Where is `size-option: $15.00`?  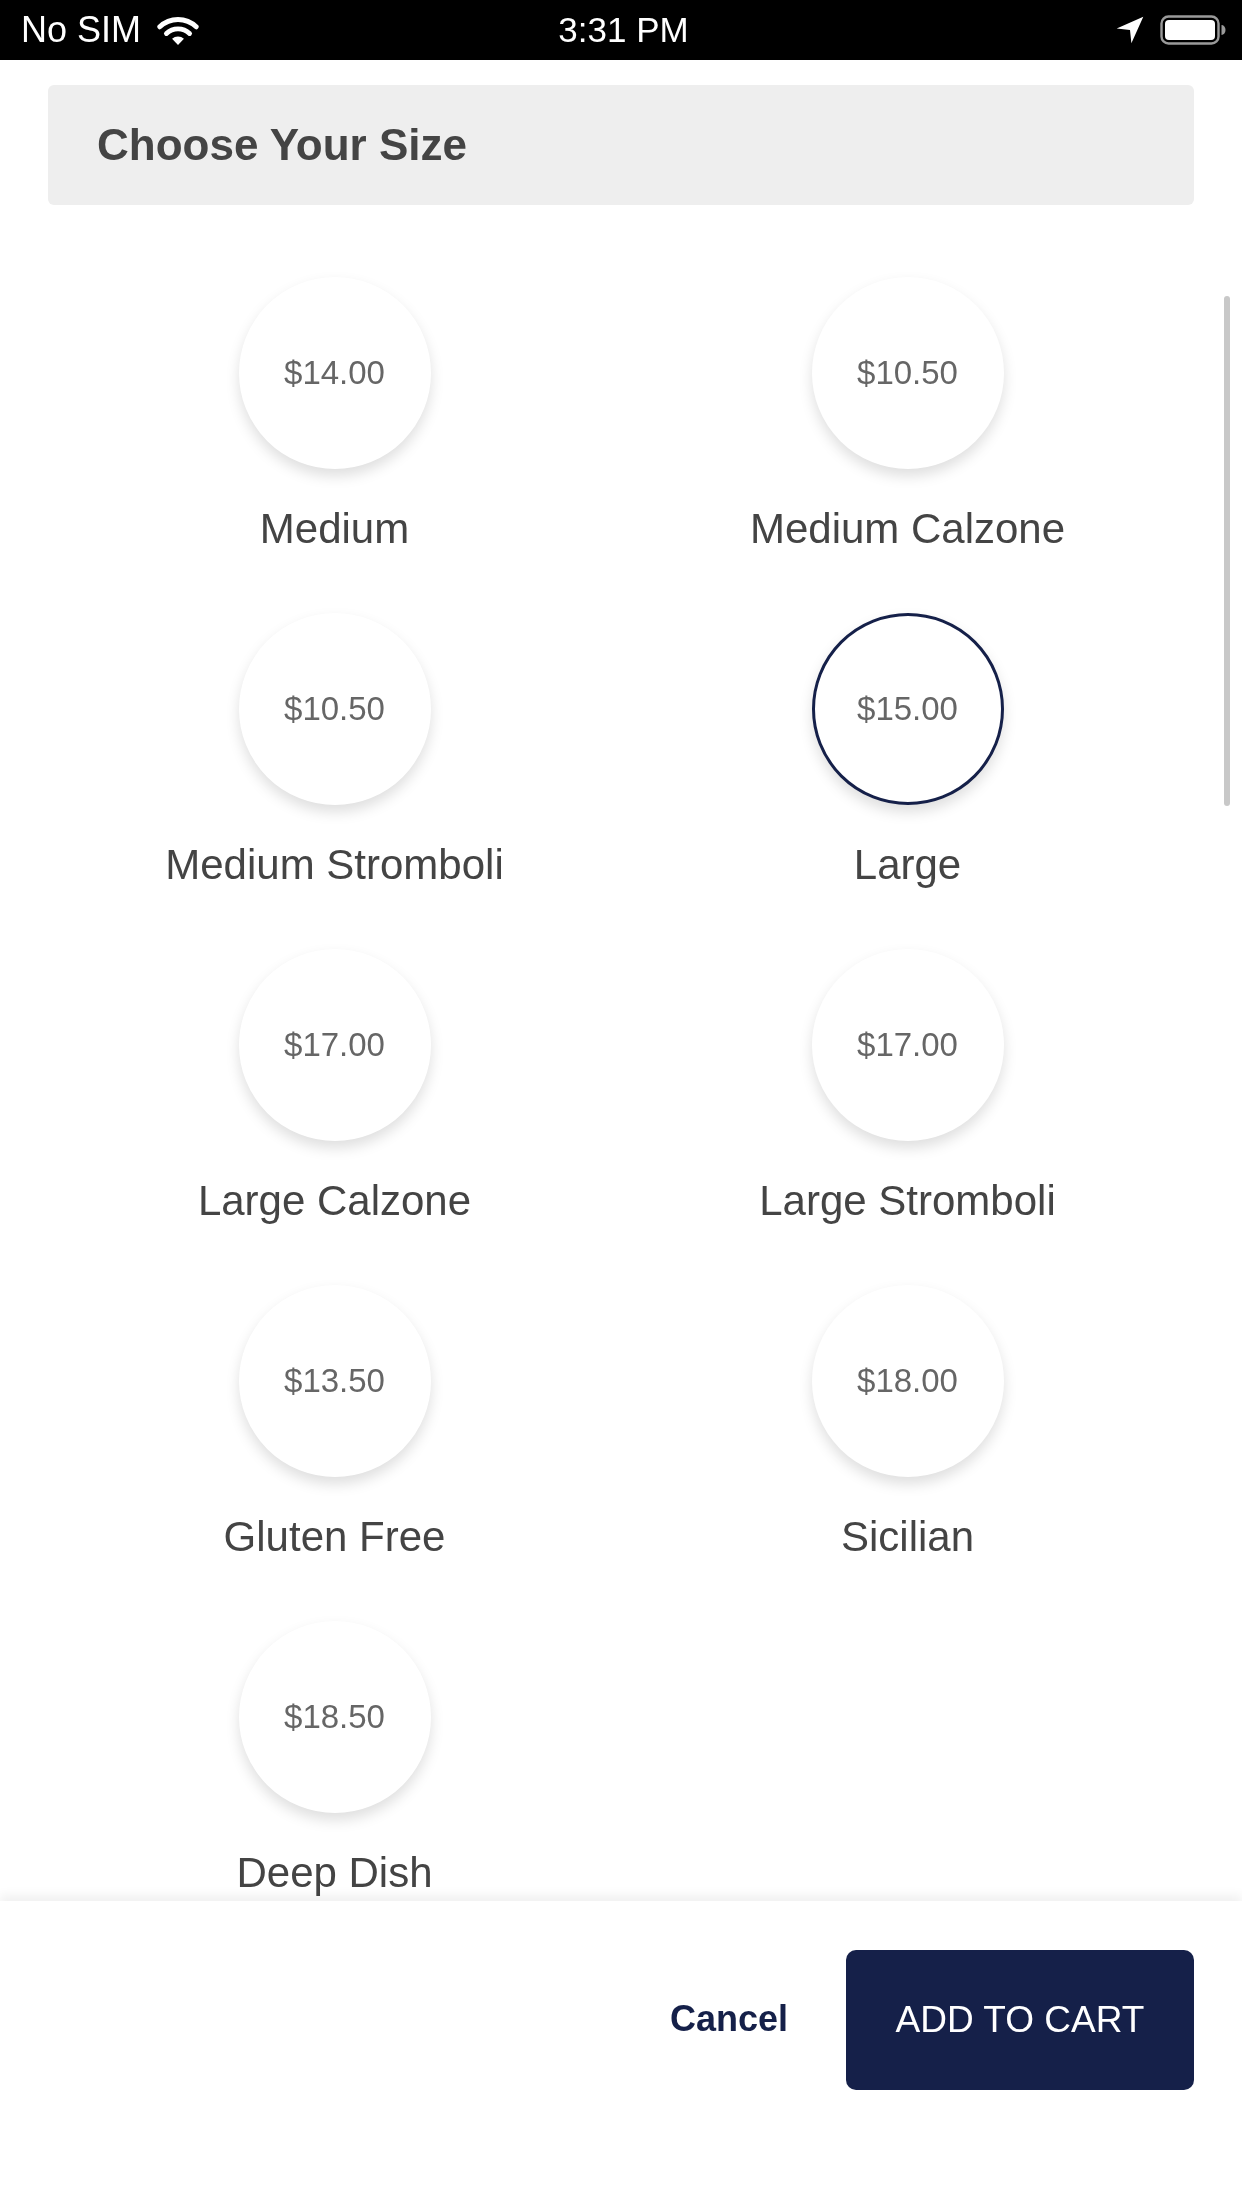
size-option: $15.00 is located at coordinates (907, 709).